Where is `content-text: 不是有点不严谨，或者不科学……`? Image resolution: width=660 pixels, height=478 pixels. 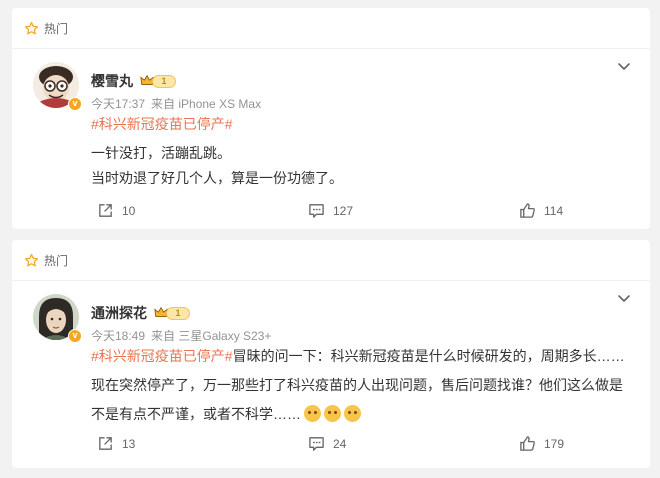
content-text: 不是有点不严谨，或者不科学…… is located at coordinates (196, 414).